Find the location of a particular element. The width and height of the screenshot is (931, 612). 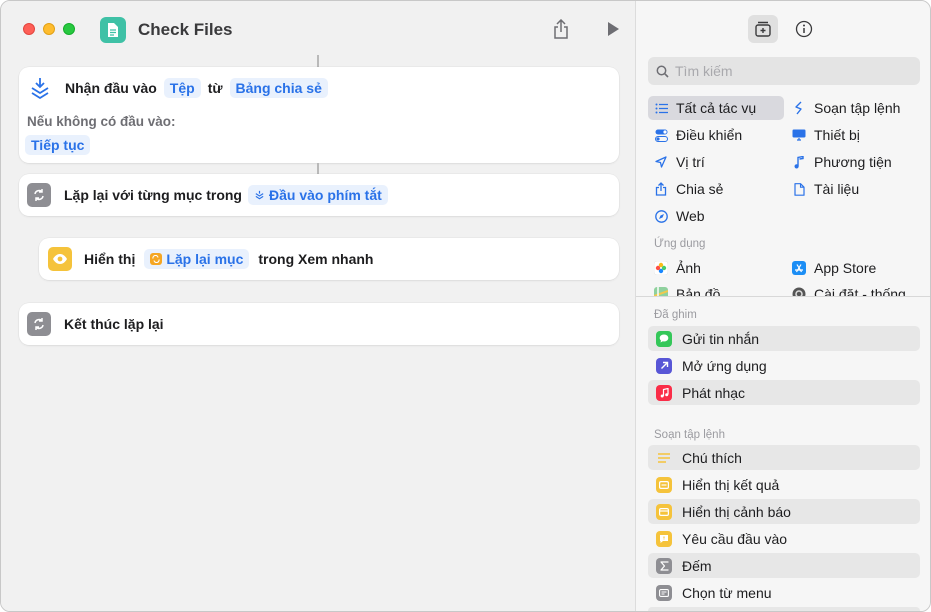

app-label: Bản đồ is located at coordinates (698, 291).